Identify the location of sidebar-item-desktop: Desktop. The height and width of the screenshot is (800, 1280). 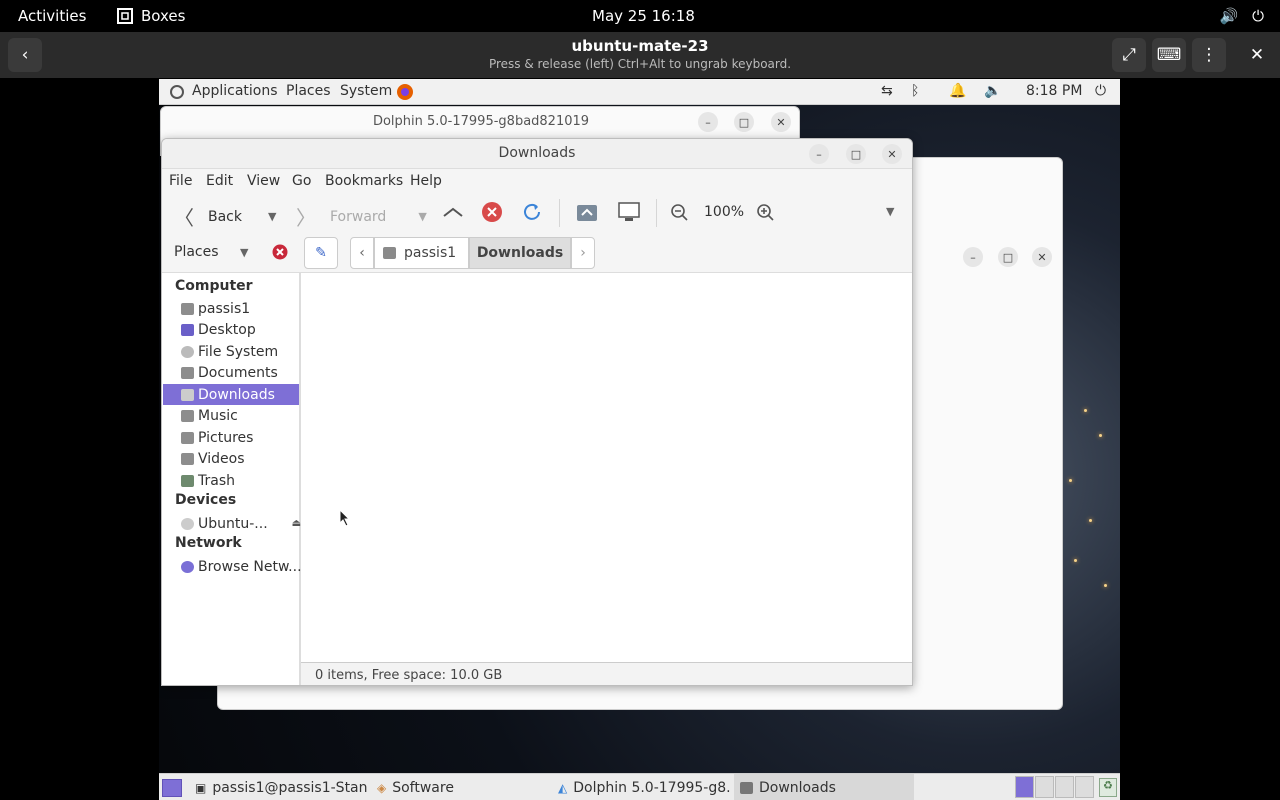
(231, 329).